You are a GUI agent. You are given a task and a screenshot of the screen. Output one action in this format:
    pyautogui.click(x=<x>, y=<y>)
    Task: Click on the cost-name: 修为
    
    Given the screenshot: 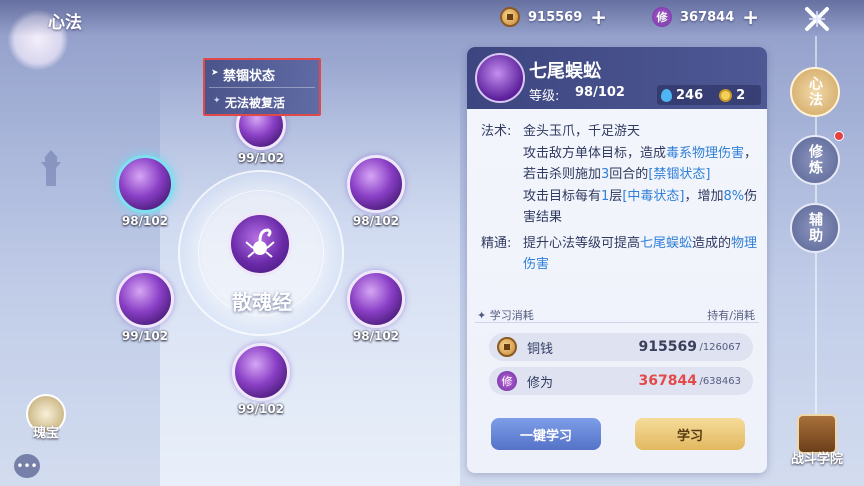 What is the action you would take?
    pyautogui.click(x=540, y=383)
    